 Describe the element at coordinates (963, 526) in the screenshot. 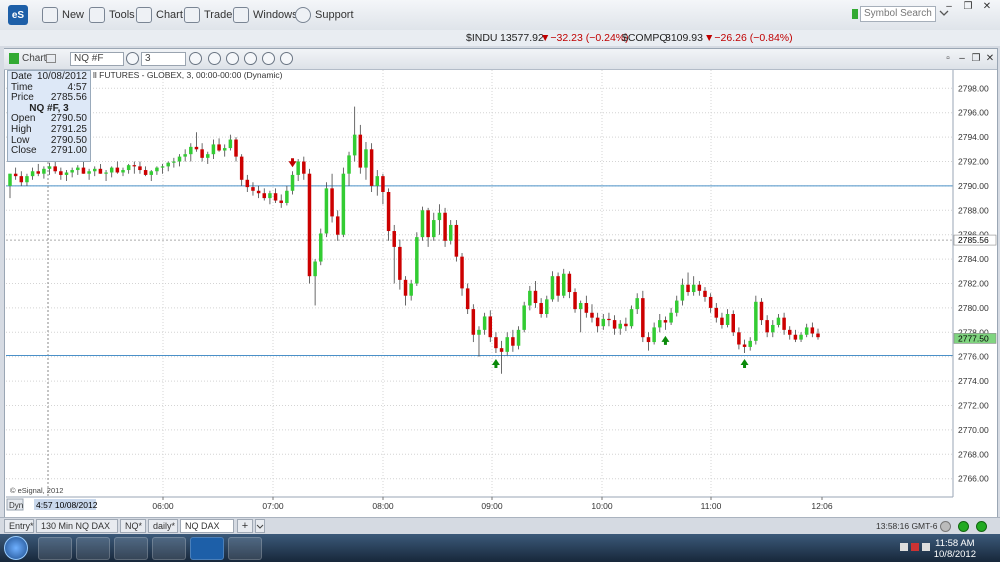

I see `connection-ok-icon` at that location.